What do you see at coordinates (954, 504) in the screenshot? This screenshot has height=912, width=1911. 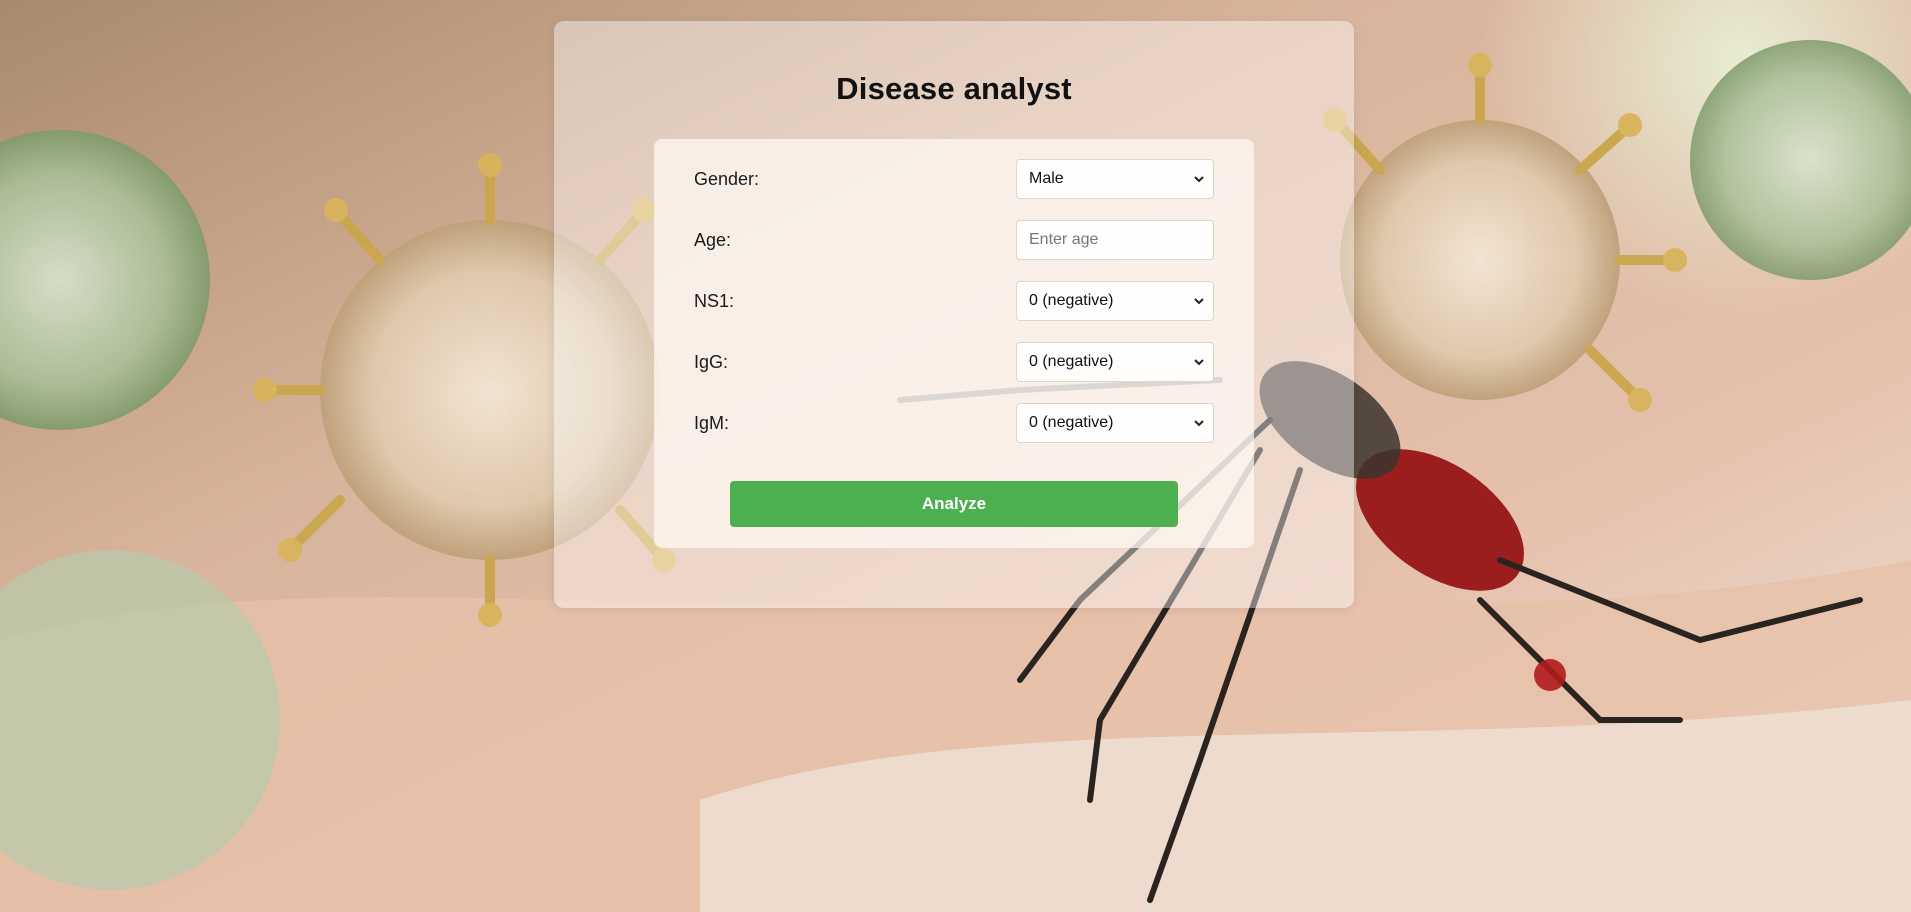 I see `analyze-button: Analyze` at bounding box center [954, 504].